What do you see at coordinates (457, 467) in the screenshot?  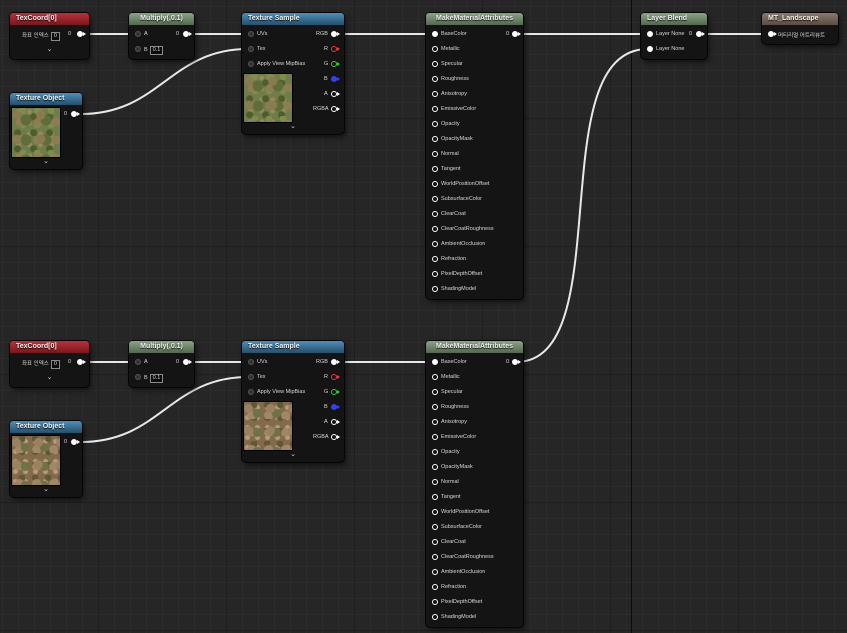 I see `attribute-pin-label: OpacityMask` at bounding box center [457, 467].